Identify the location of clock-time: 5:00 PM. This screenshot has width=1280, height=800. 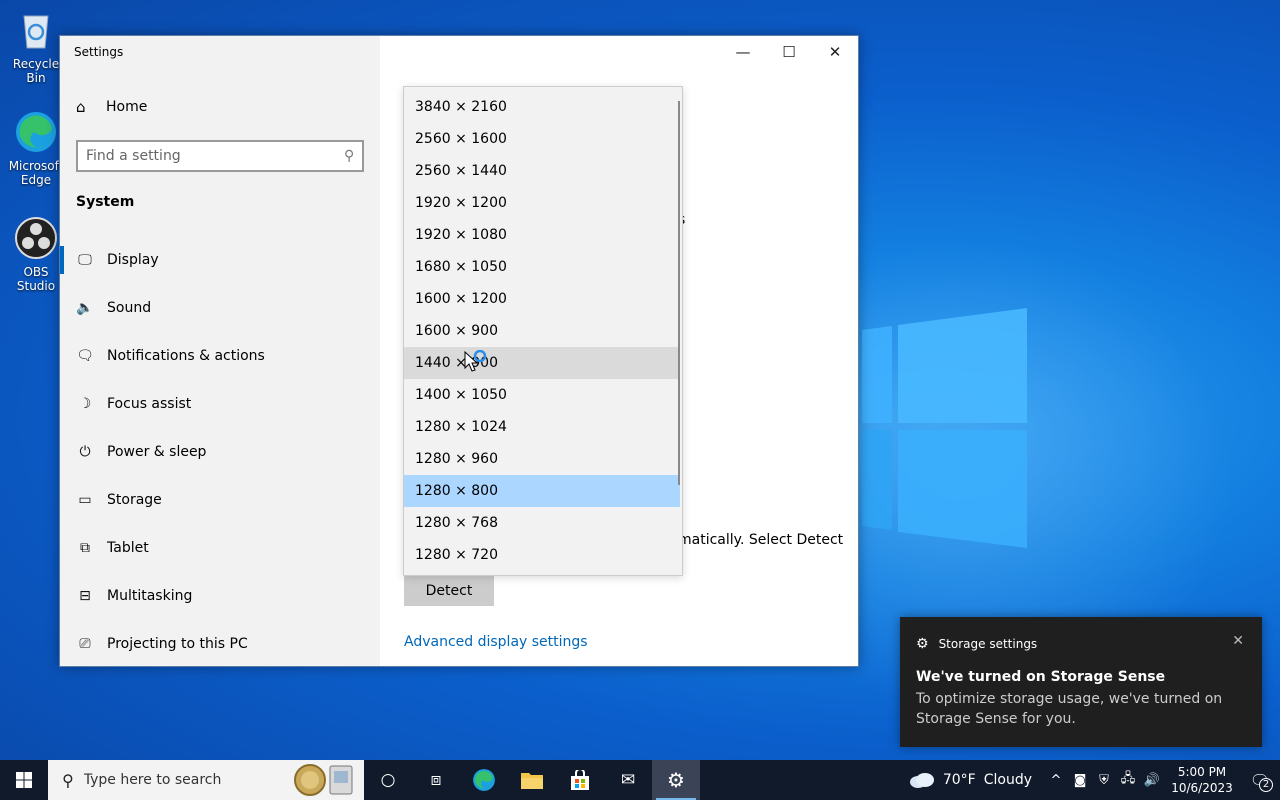
(1202, 772).